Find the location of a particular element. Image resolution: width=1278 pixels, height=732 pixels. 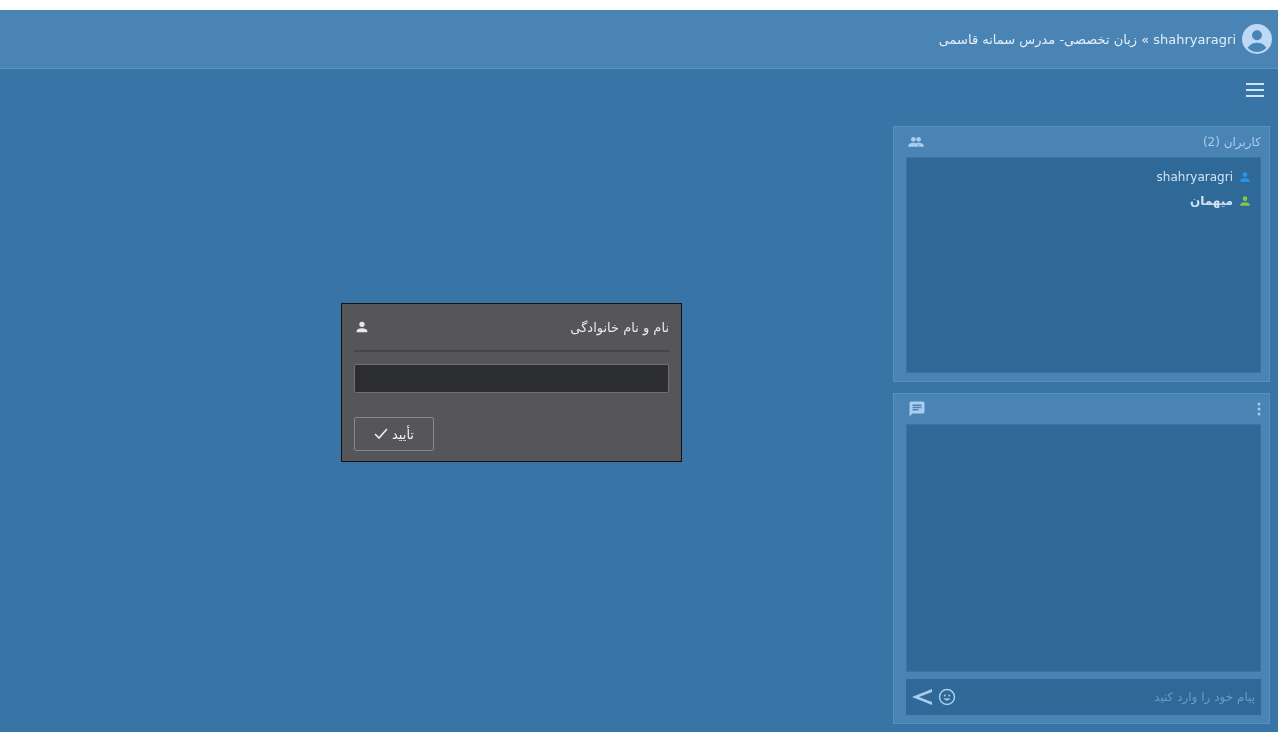

name-input-field is located at coordinates (511, 378).